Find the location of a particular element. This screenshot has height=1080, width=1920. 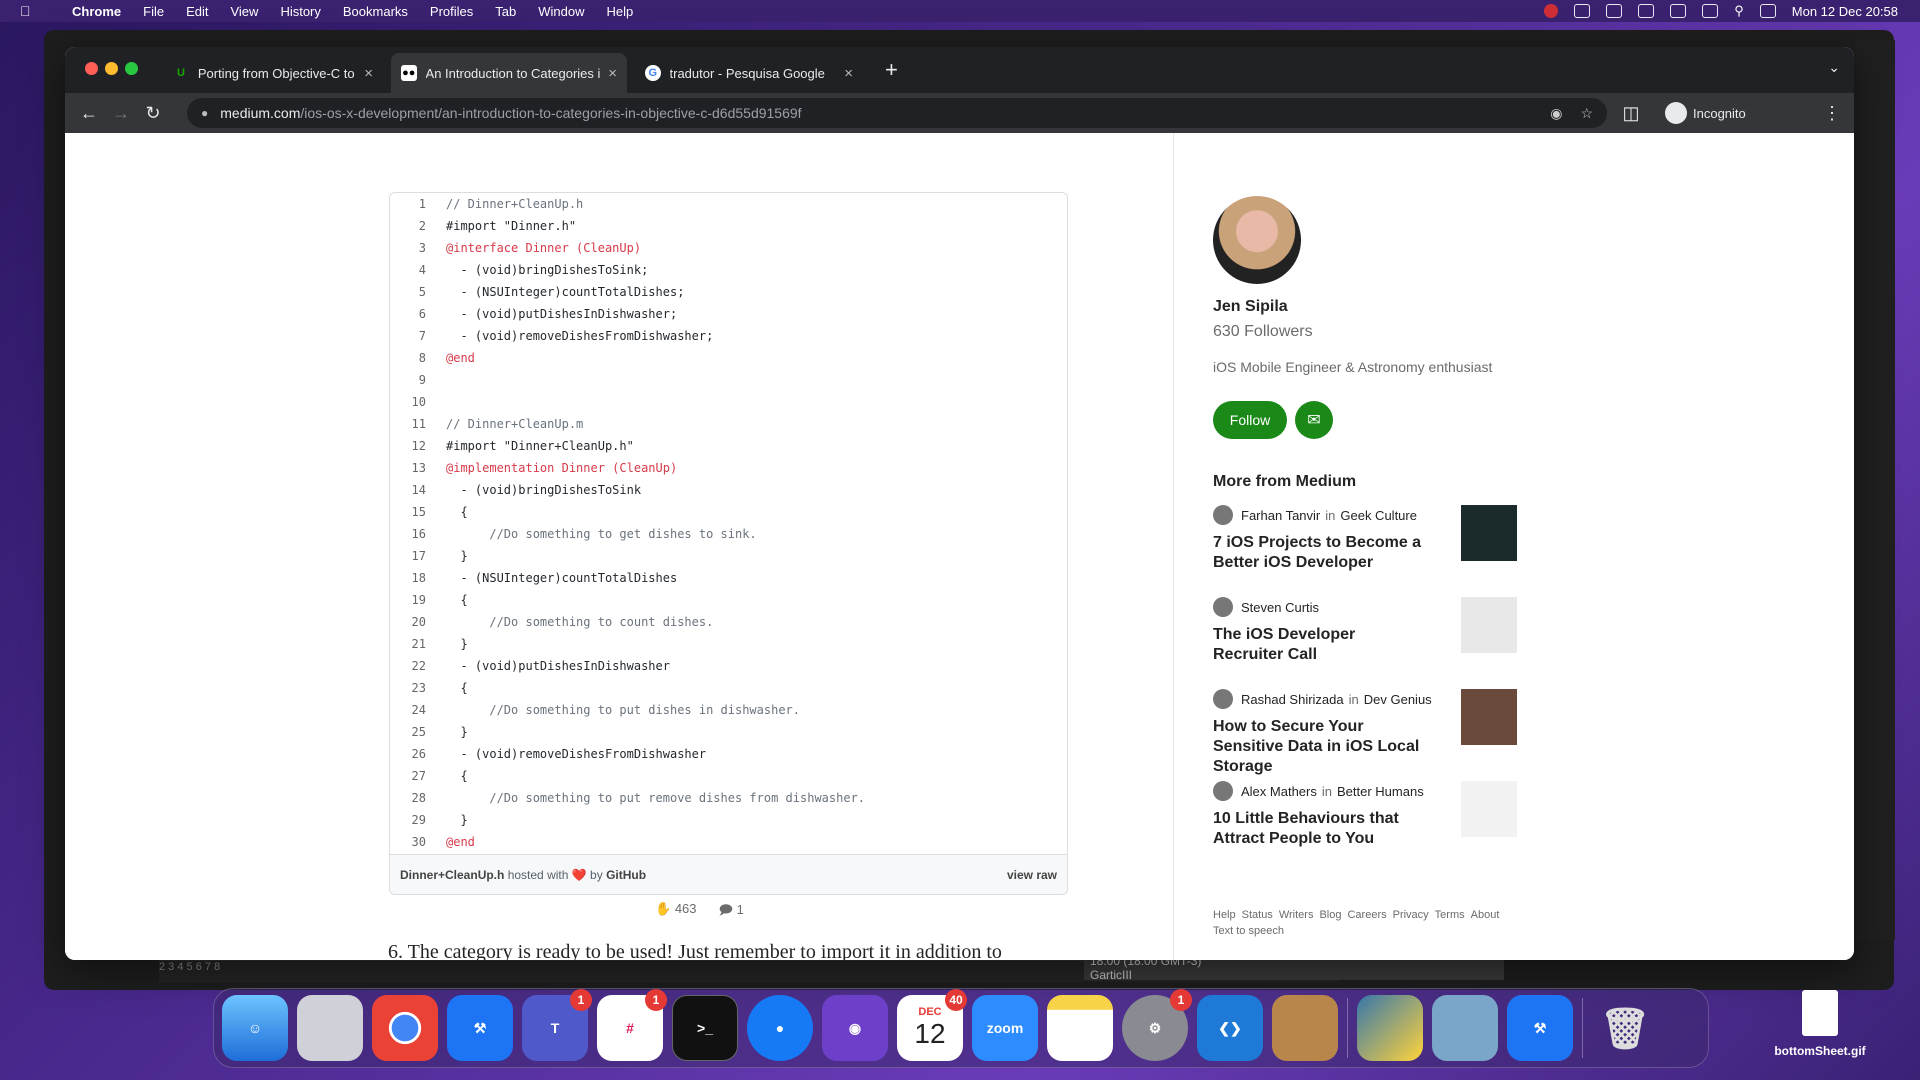

system-settings-icon: ⚙ 1 is located at coordinates (1157, 1025).